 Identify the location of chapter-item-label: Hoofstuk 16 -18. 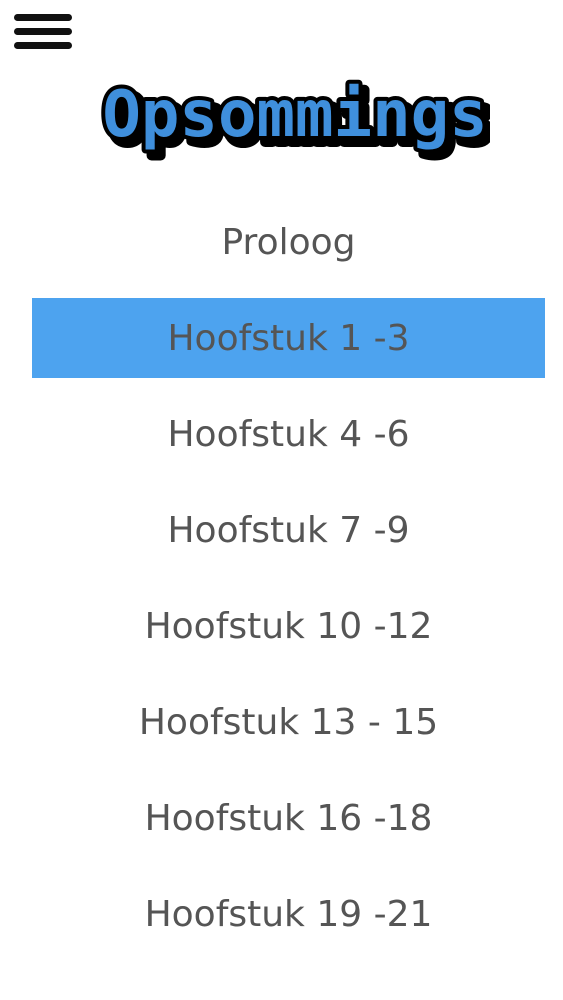
(288, 818).